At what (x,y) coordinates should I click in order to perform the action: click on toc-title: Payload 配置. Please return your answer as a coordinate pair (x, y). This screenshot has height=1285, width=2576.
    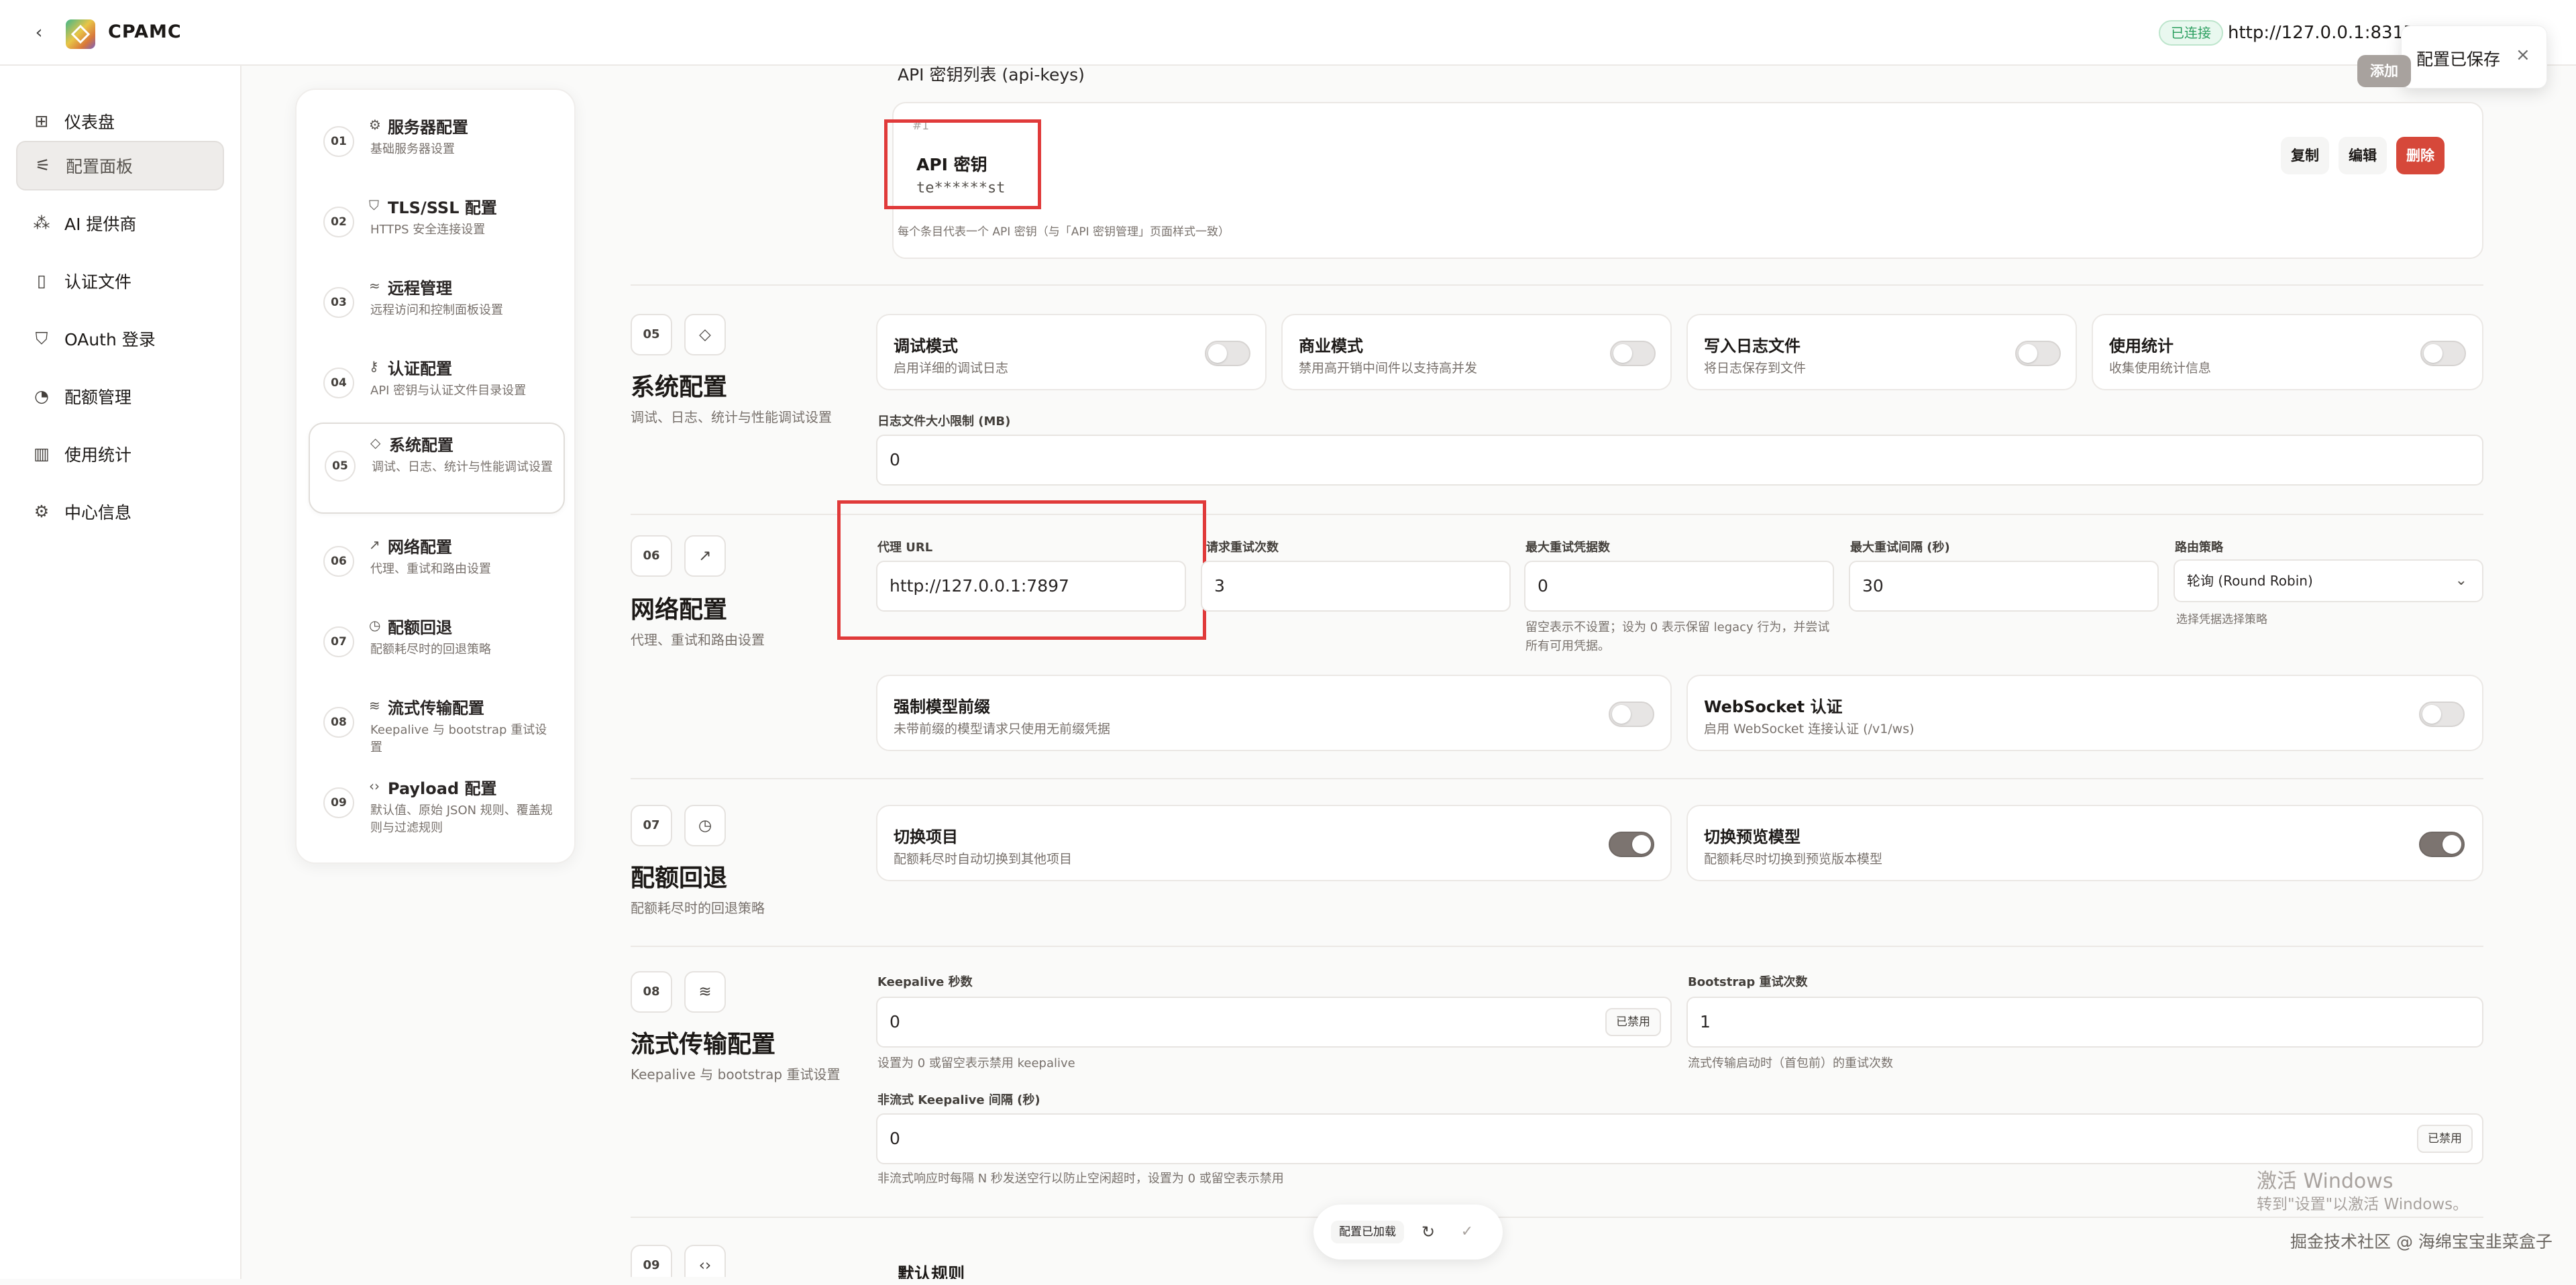
    Looking at the image, I should click on (442, 788).